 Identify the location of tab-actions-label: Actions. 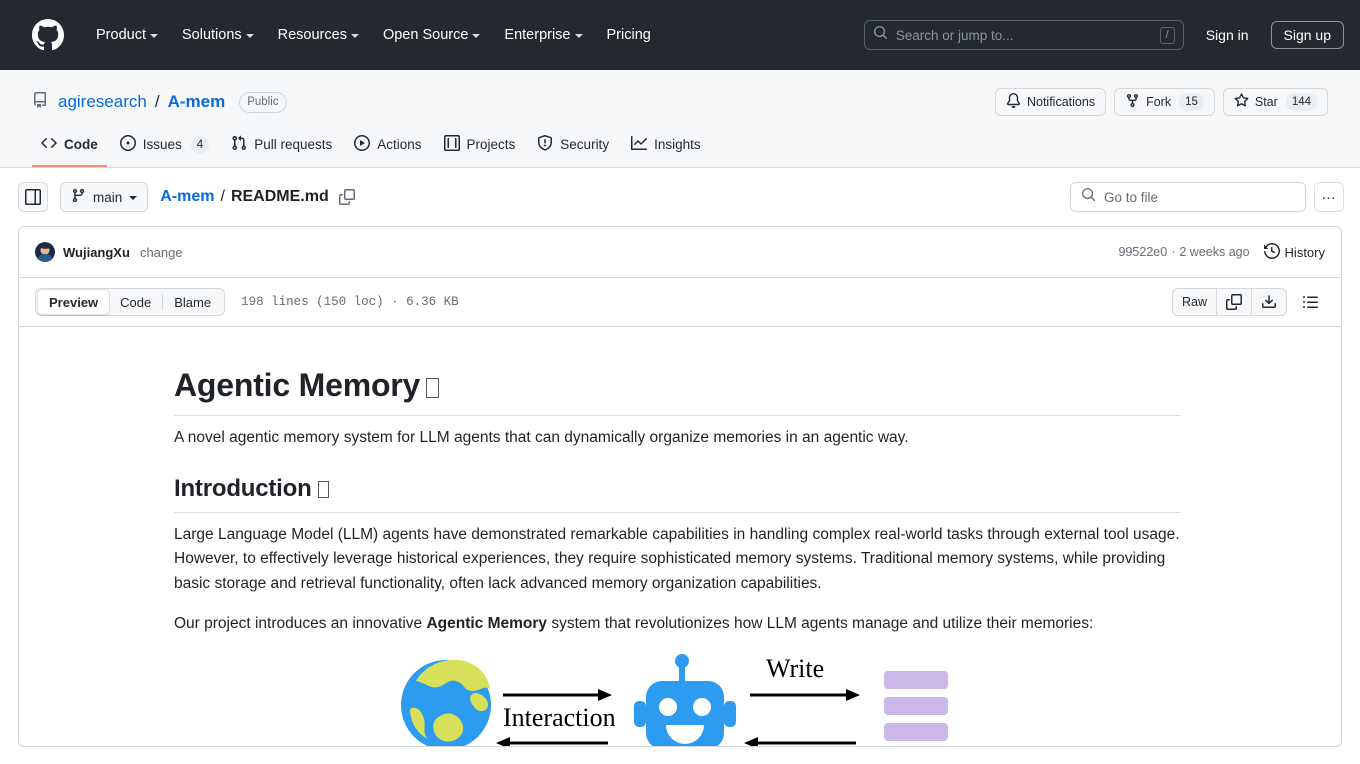
(399, 144).